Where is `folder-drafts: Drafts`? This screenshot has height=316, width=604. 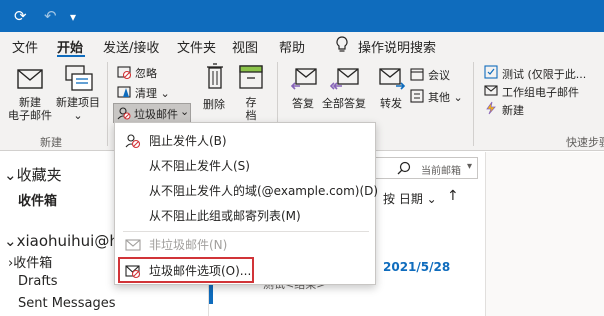
folder-drafts: Drafts is located at coordinates (38, 281).